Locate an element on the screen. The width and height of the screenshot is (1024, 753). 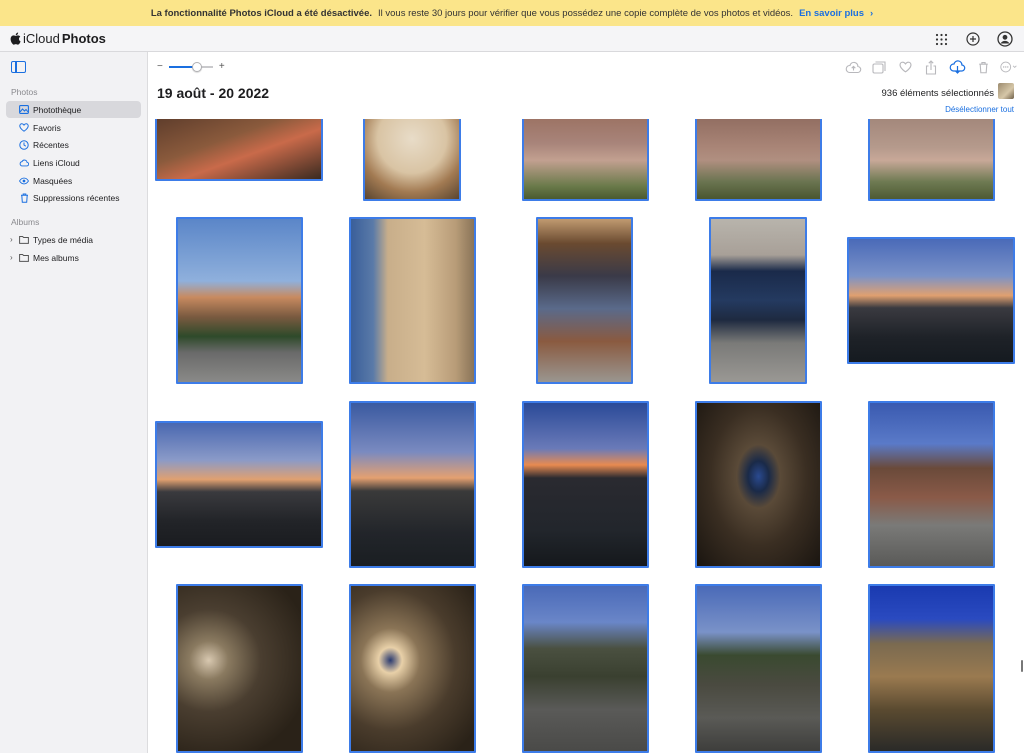
upload-icon is located at coordinates (853, 67).